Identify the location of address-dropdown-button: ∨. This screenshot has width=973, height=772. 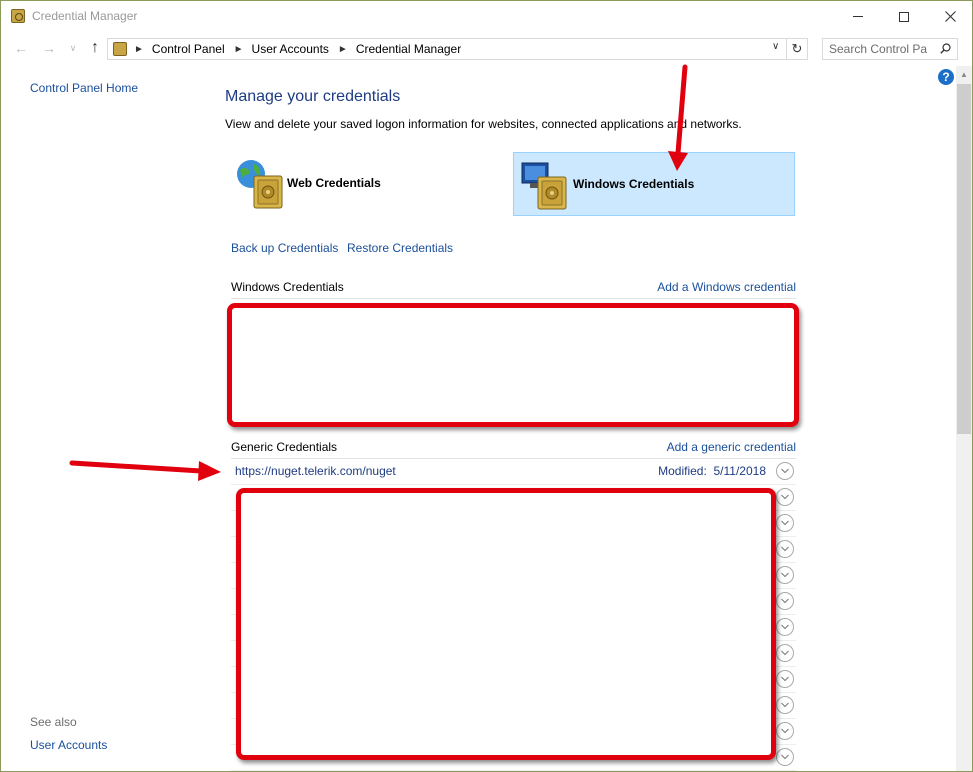
(775, 46).